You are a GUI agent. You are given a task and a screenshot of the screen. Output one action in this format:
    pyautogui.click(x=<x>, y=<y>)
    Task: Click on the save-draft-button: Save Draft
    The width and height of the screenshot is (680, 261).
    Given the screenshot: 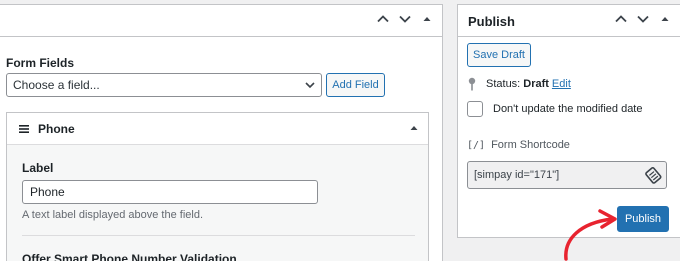 What is the action you would take?
    pyautogui.click(x=499, y=55)
    